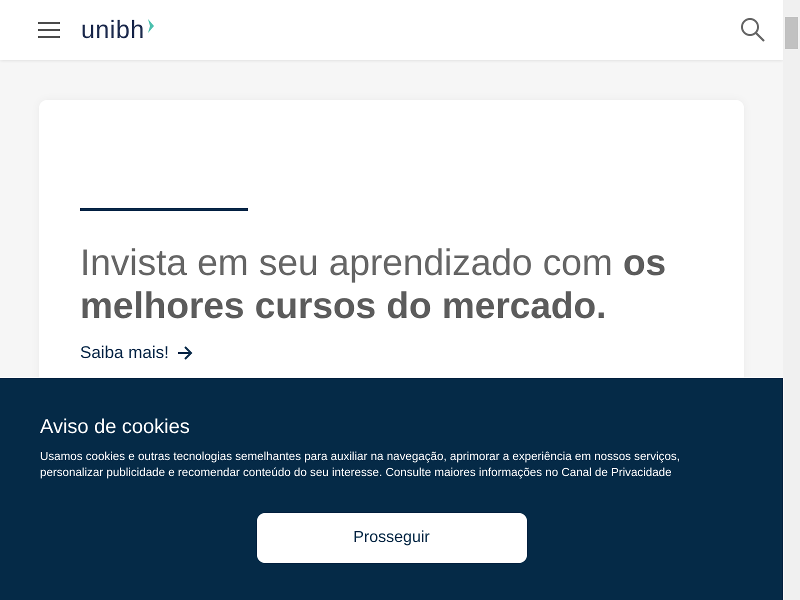 This screenshot has width=800, height=600. I want to click on cookie-text: Usamos cookies e outras tecnologias semelhantes para auxiliar na navegação, aprimorar a experiência em nossos serviços, personalizar publicidade e recomendar conteúdo do seu interesse. Consulte maiores informações no Canal de Privacidade, so click(360, 465).